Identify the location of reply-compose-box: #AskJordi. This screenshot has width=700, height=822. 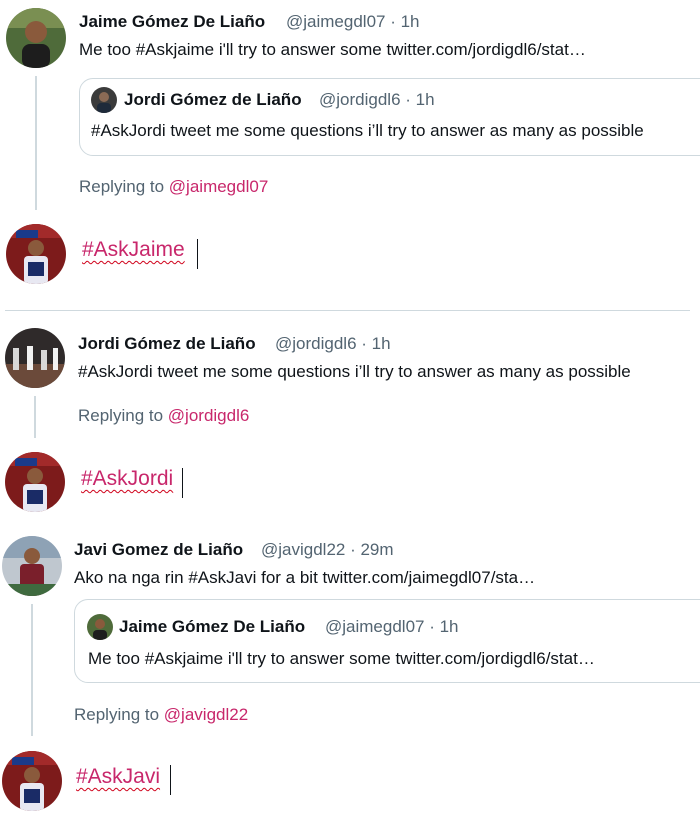
(127, 484).